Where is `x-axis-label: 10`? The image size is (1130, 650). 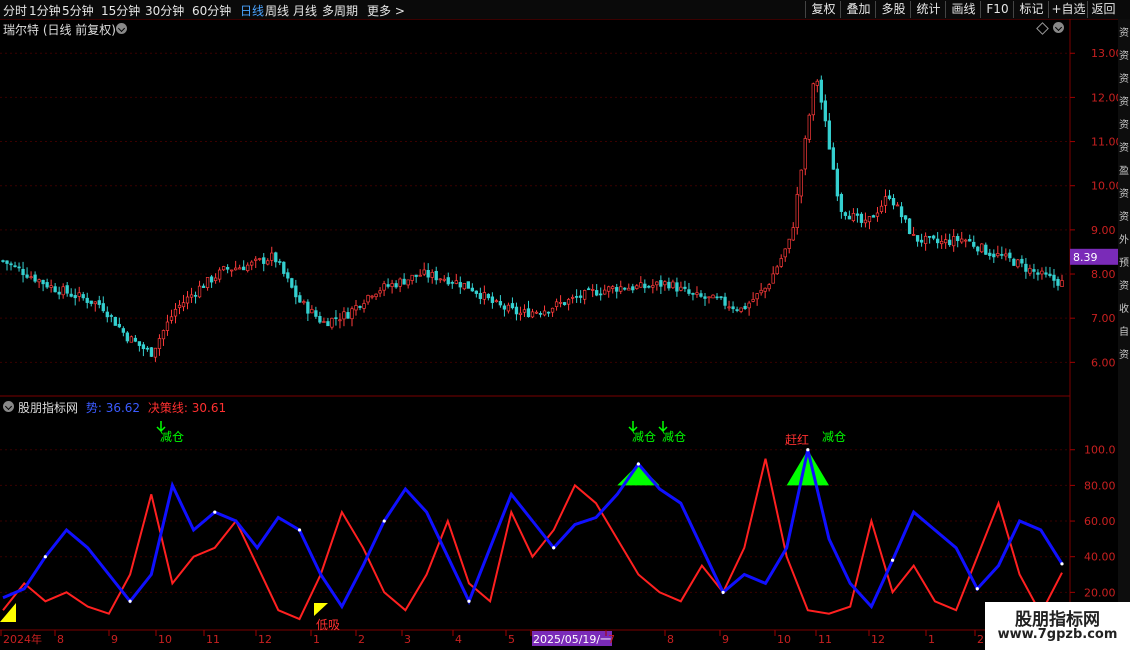 x-axis-label: 10 is located at coordinates (784, 639).